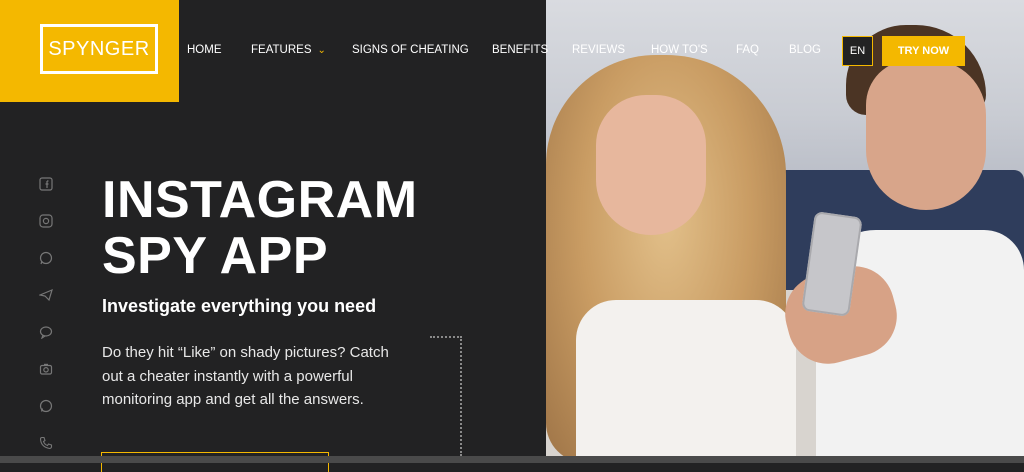 This screenshot has width=1024, height=472. I want to click on nav-features: FEATURES ⌄, so click(288, 50).